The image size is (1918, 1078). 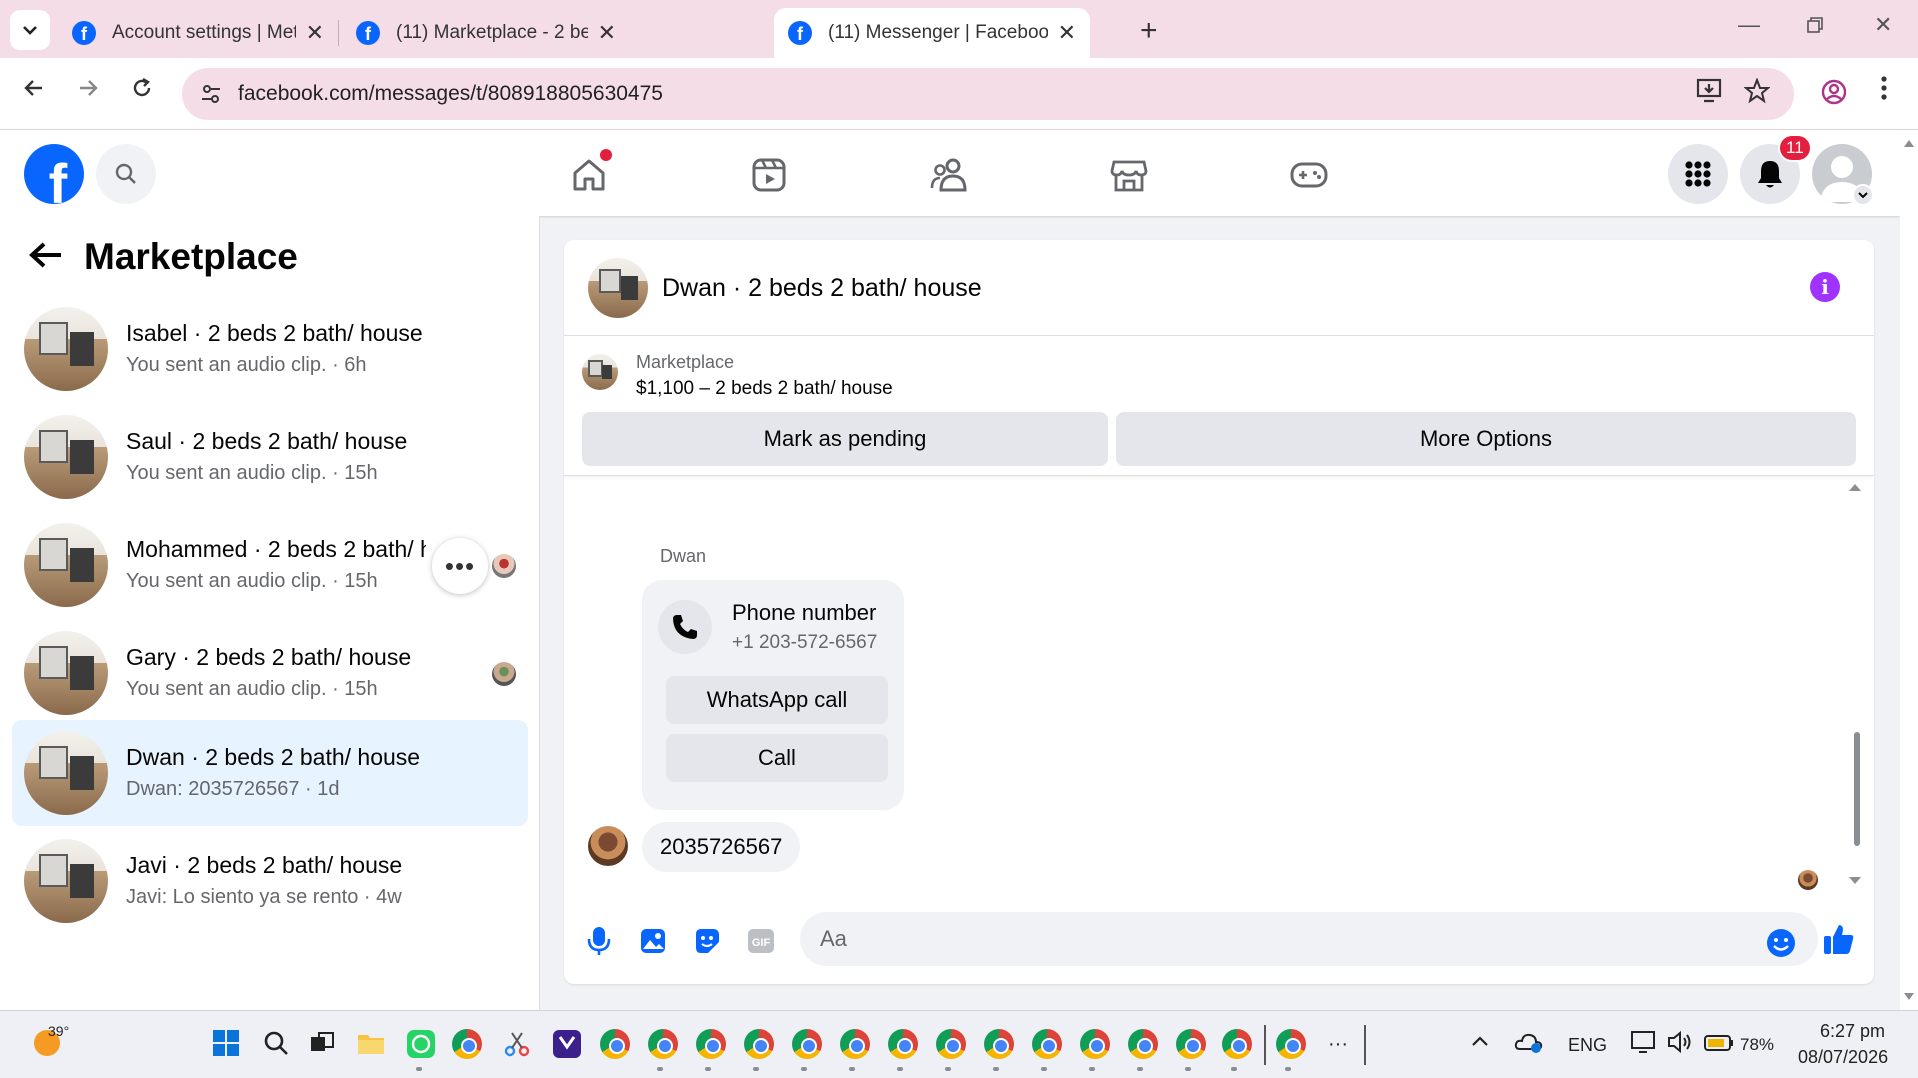 I want to click on conversation-options-button: •••, so click(x=460, y=566).